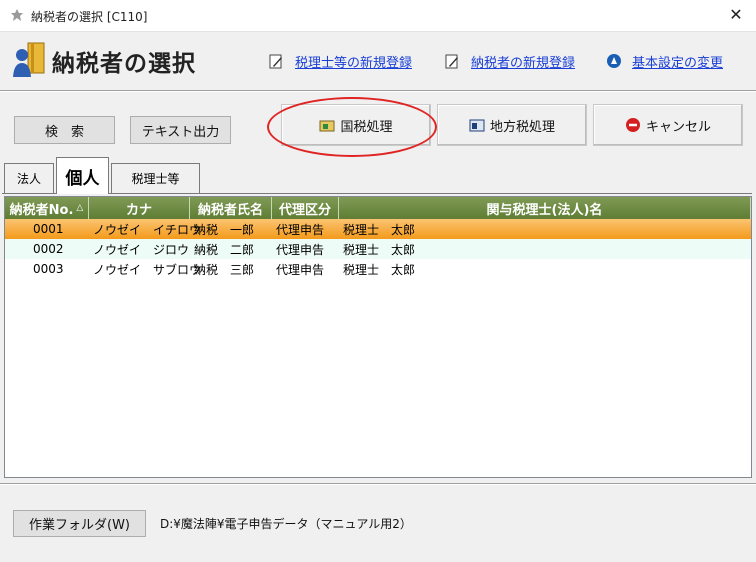 This screenshot has width=756, height=562. I want to click on cancel-button: キャンセル, so click(668, 125).